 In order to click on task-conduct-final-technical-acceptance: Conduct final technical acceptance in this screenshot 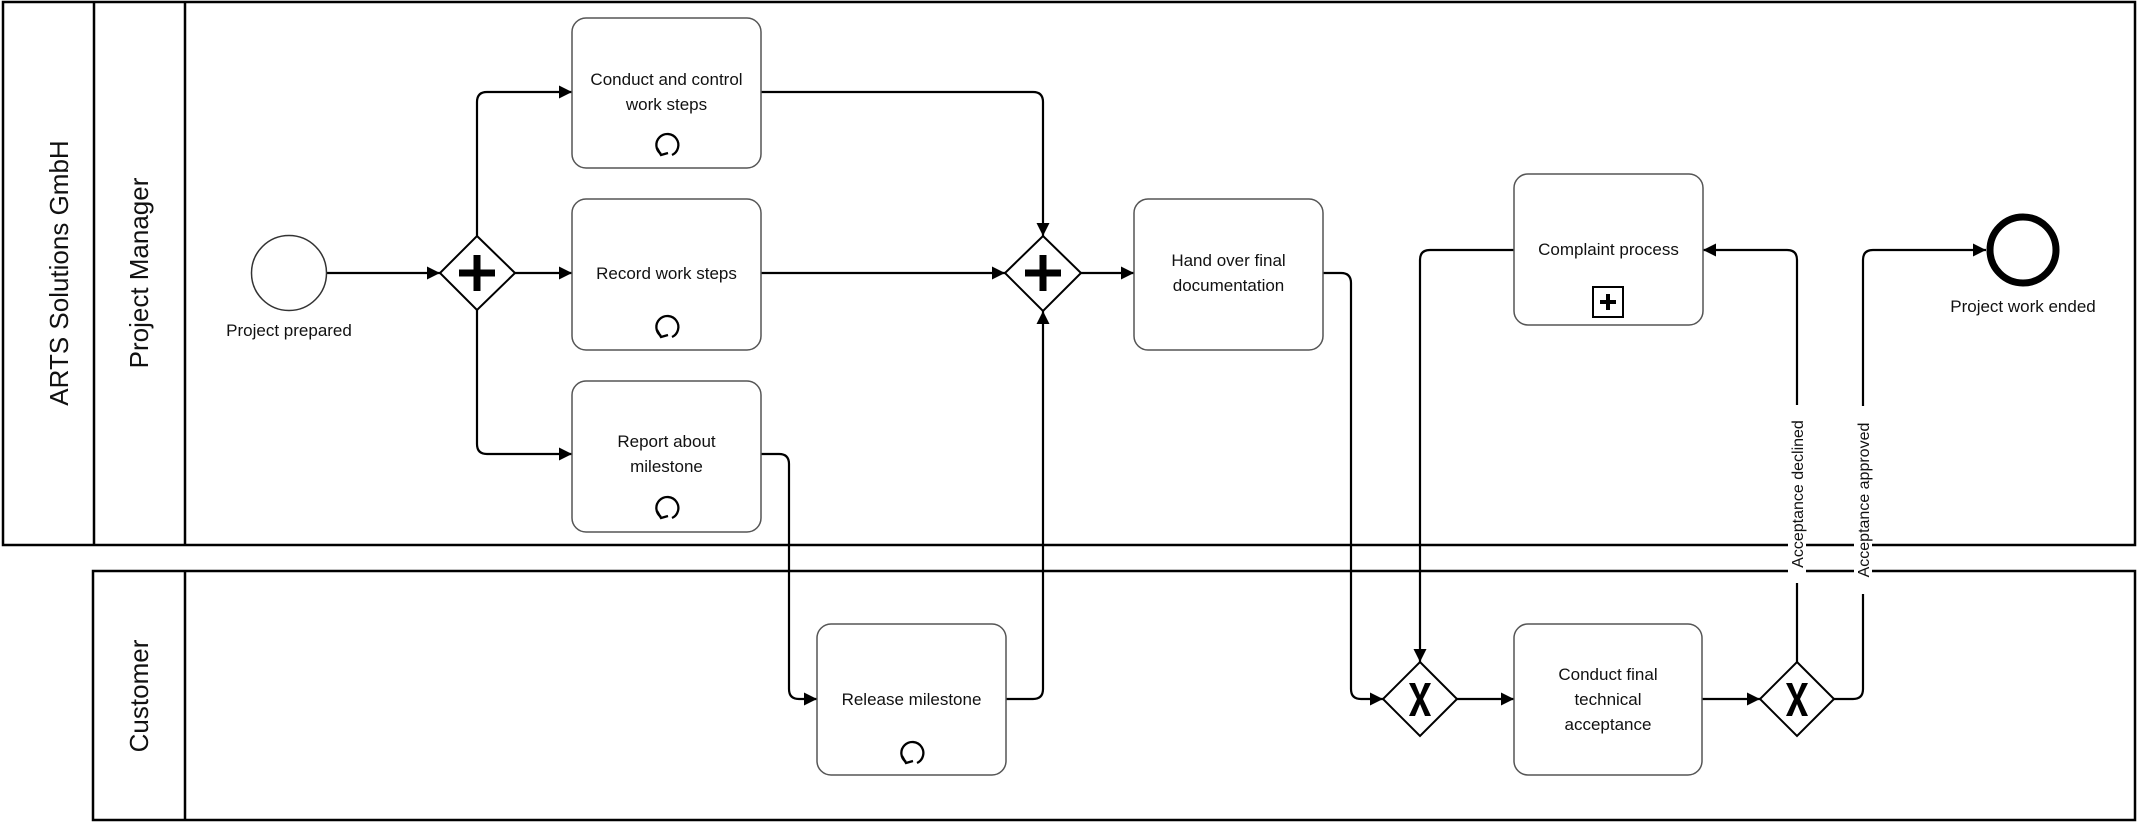, I will do `click(1608, 699)`.